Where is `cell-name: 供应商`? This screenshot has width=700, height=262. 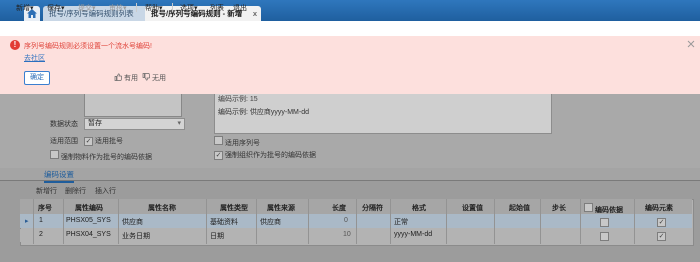 cell-name: 供应商 is located at coordinates (132, 222).